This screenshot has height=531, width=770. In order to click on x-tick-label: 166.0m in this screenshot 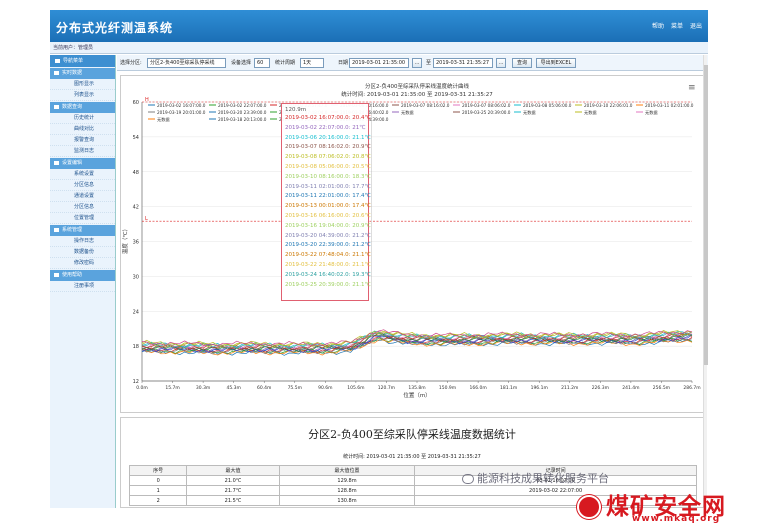, I will do `click(477, 388)`.